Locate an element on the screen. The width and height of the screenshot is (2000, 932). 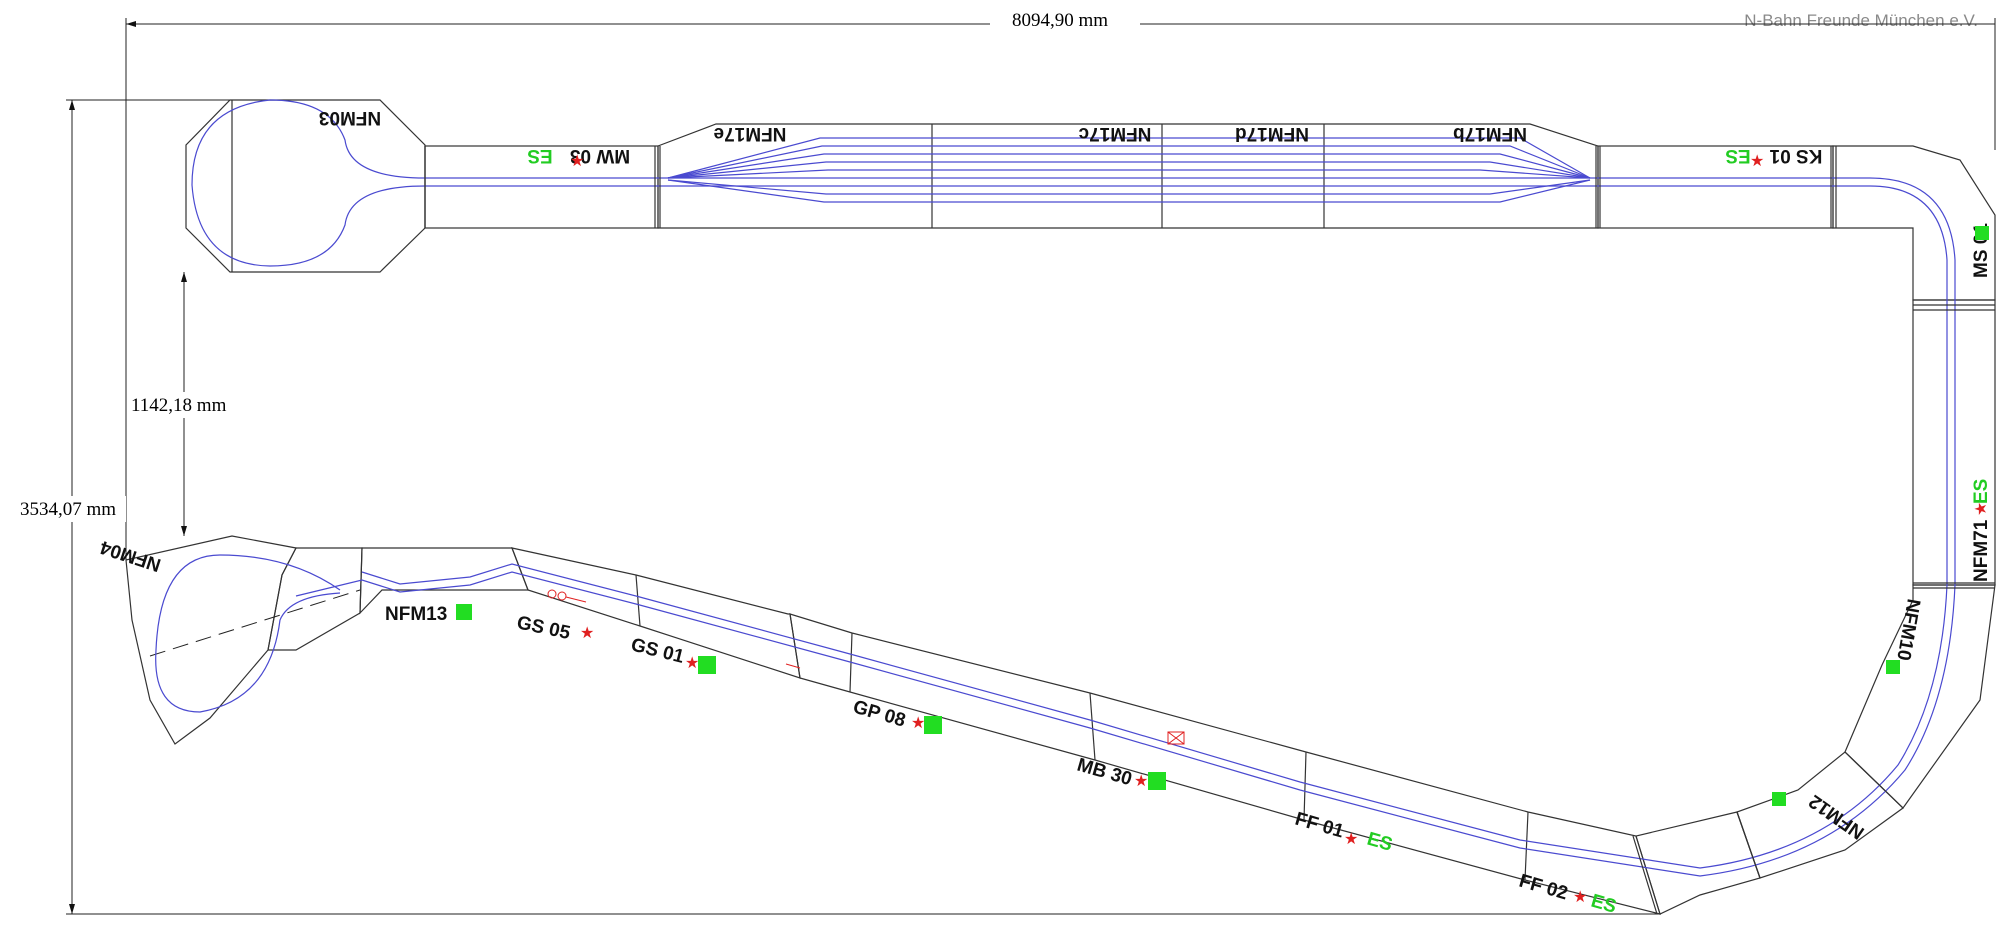
label-mb30: MB 30 is located at coordinates (1105, 773).